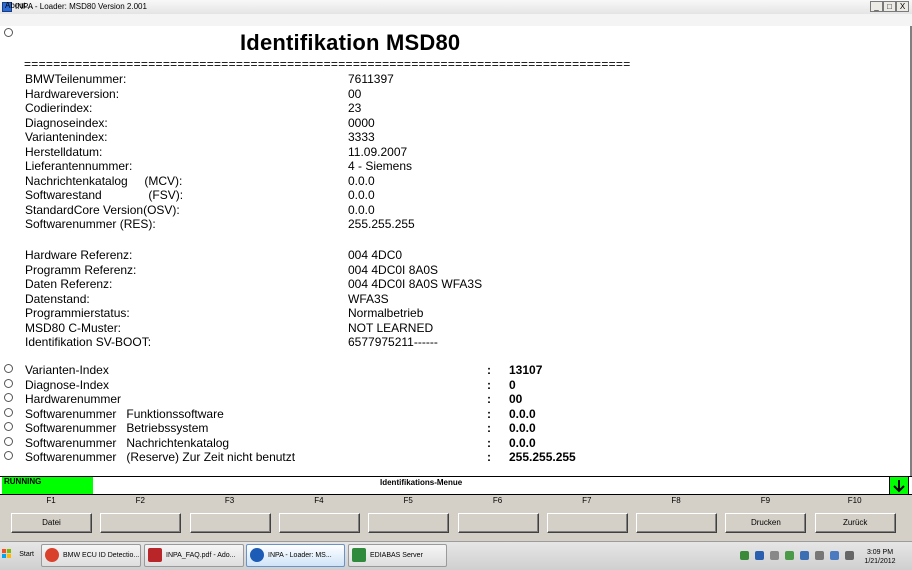 Image resolution: width=912 pixels, height=570 pixels. What do you see at coordinates (69, 284) in the screenshot?
I see `reference-label: Daten Referenz:` at bounding box center [69, 284].